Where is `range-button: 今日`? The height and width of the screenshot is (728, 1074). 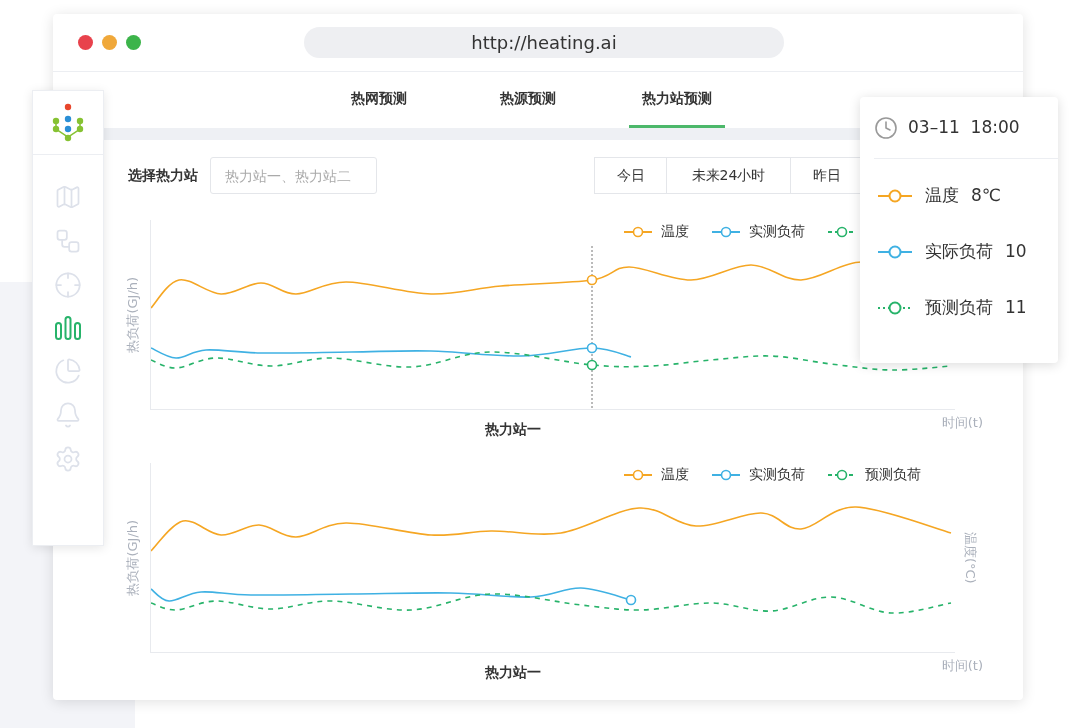
range-button: 今日 is located at coordinates (630, 175).